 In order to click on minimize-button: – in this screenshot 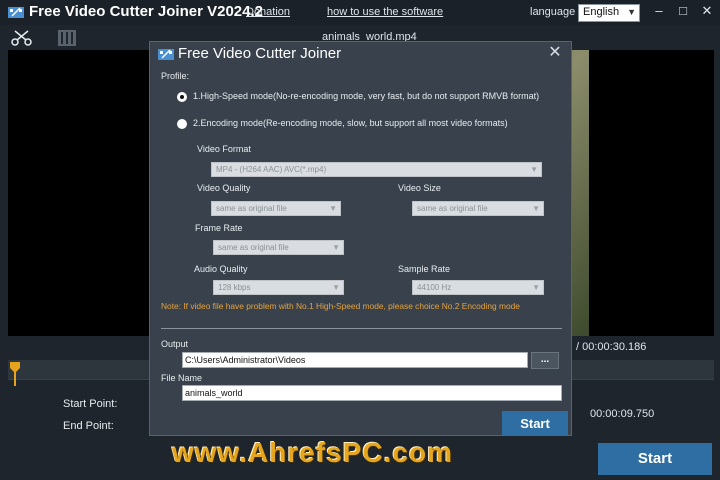, I will do `click(659, 11)`.